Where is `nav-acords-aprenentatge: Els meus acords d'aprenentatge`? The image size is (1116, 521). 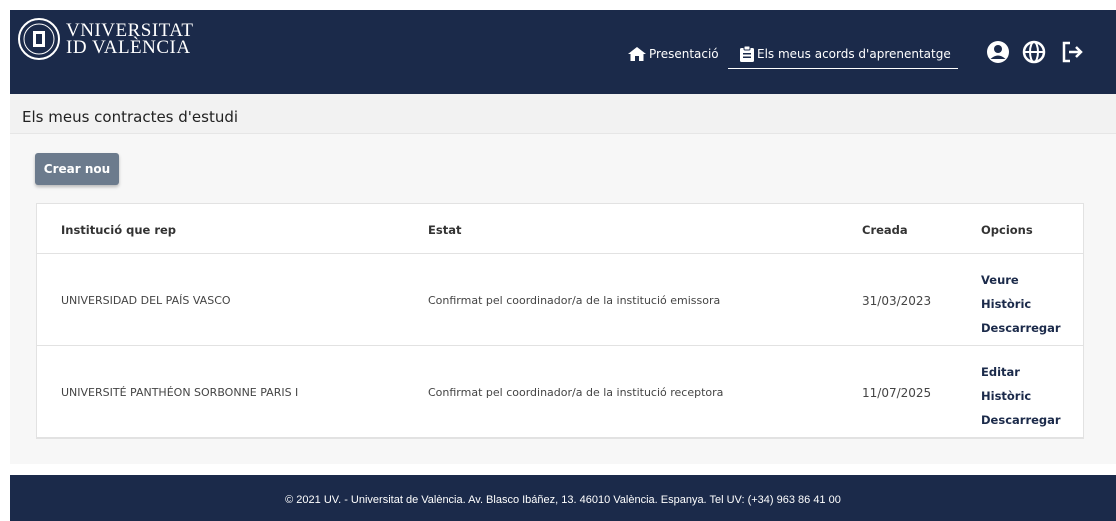 nav-acords-aprenentatge: Els meus acords d'aprenentatge is located at coordinates (843, 54).